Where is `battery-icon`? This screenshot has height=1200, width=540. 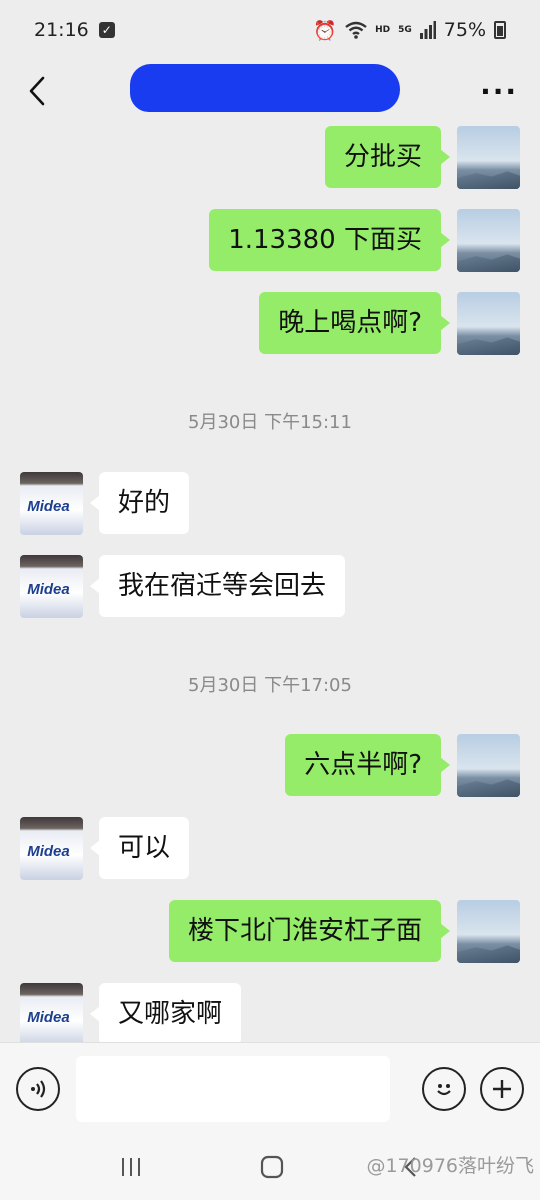 battery-icon is located at coordinates (500, 30).